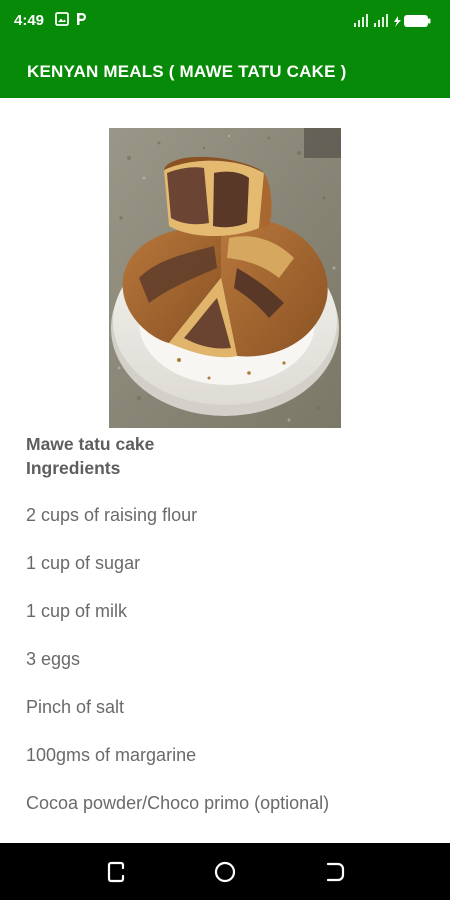  What do you see at coordinates (116, 872) in the screenshot?
I see `recents-icon` at bounding box center [116, 872].